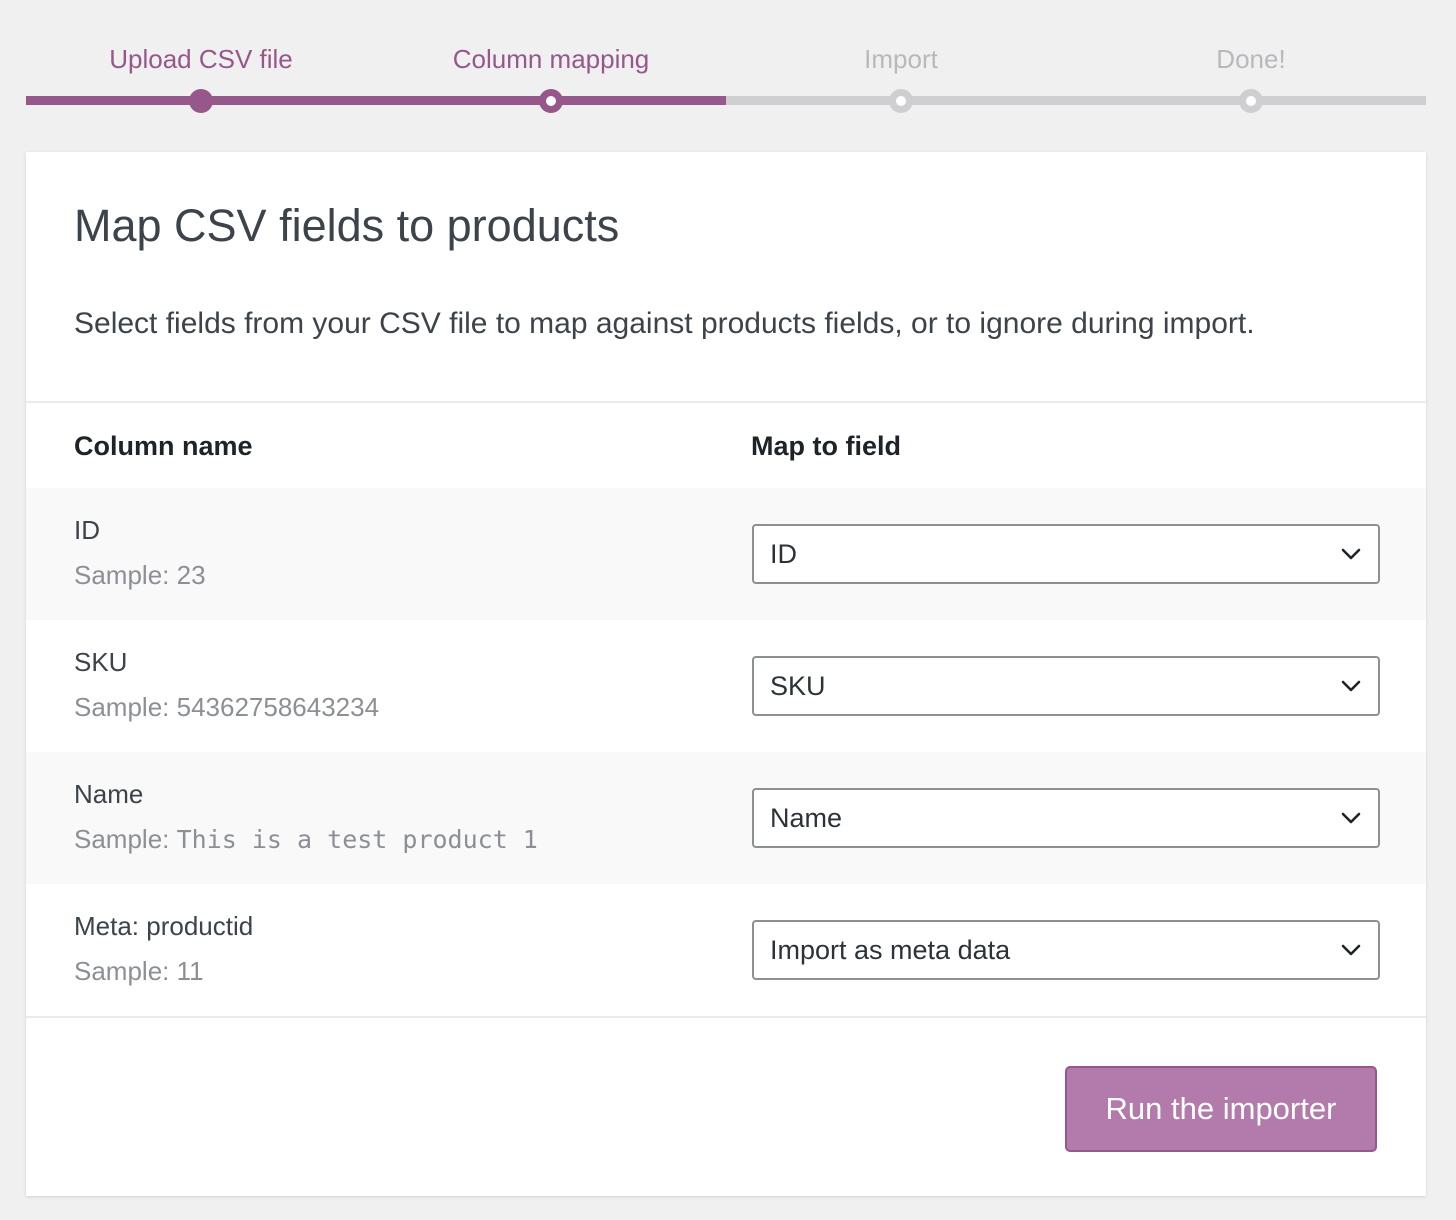 The image size is (1456, 1220). Describe the element at coordinates (1066, 686) in the screenshot. I see `map-to-field-select-sku: SKU` at that location.